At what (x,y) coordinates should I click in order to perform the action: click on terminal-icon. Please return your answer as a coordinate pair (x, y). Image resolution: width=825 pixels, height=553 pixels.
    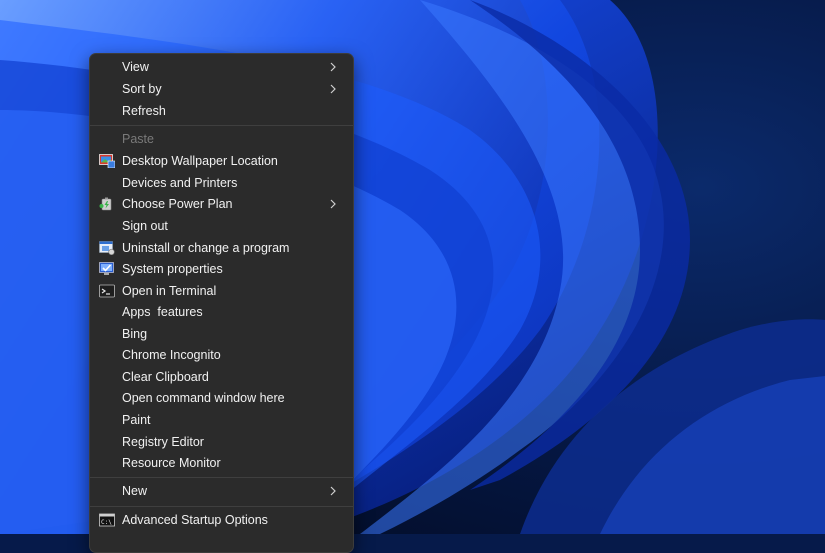
    Looking at the image, I should click on (107, 291).